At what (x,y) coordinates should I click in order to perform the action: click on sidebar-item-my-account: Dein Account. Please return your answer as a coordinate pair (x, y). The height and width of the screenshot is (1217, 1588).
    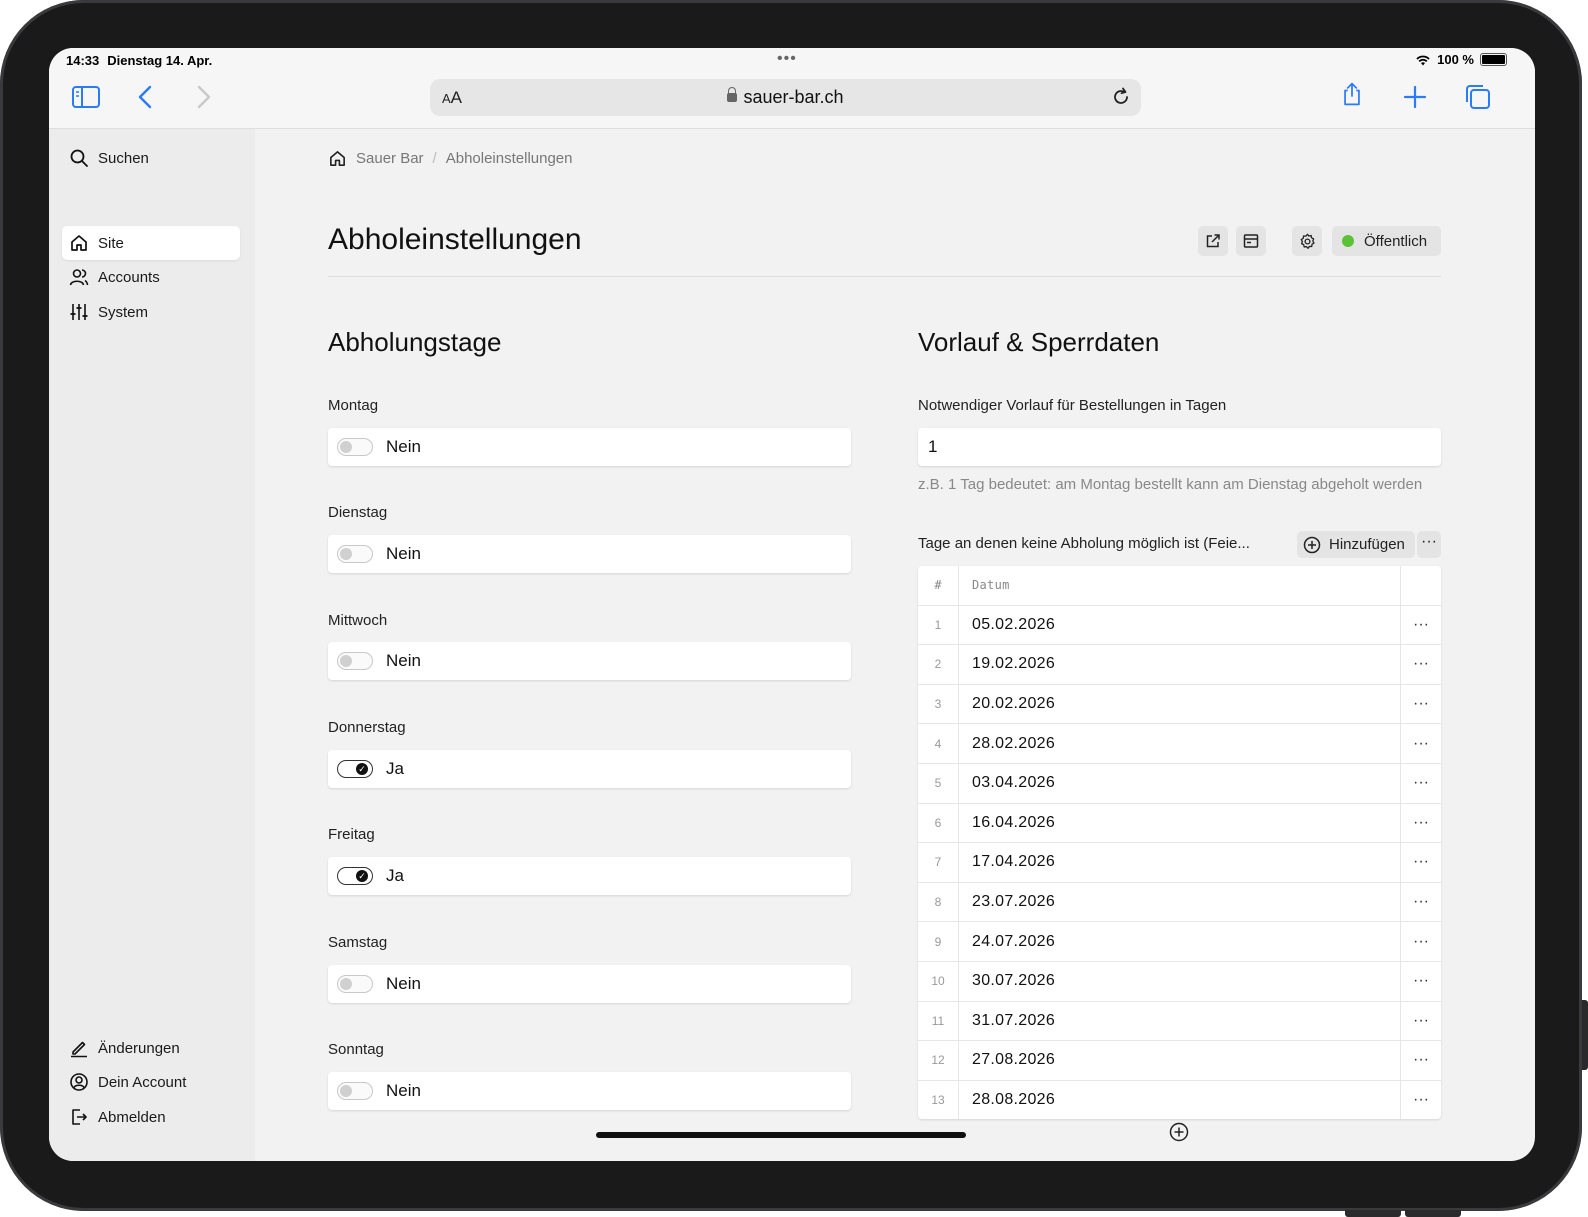
    Looking at the image, I should click on (151, 1082).